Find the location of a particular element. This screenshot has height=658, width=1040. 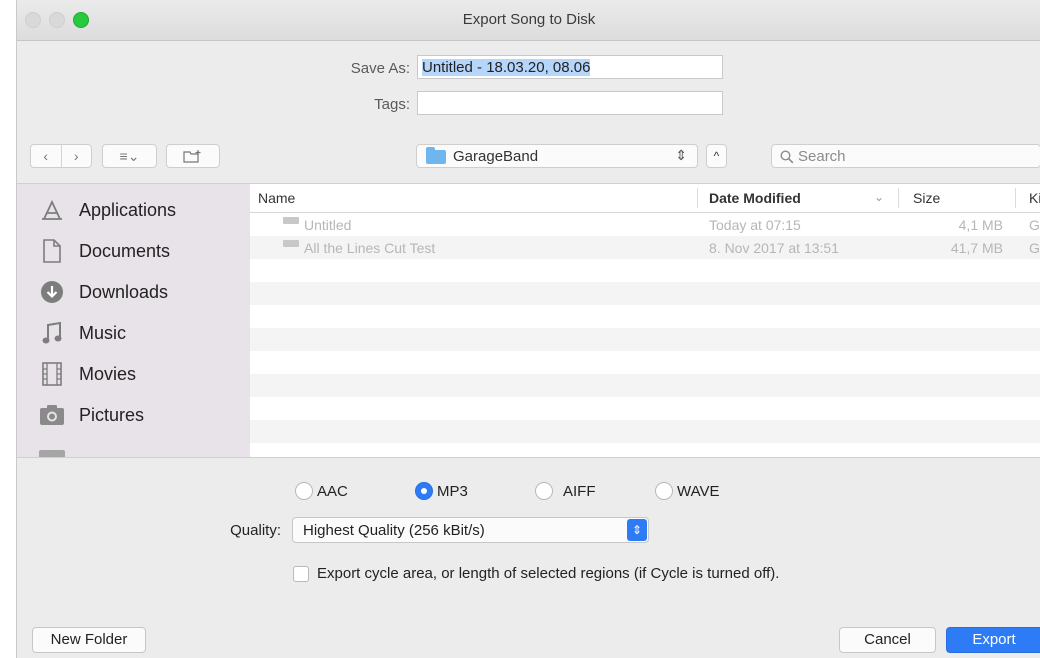

format-radio-mp3: MP3 is located at coordinates (441, 491).